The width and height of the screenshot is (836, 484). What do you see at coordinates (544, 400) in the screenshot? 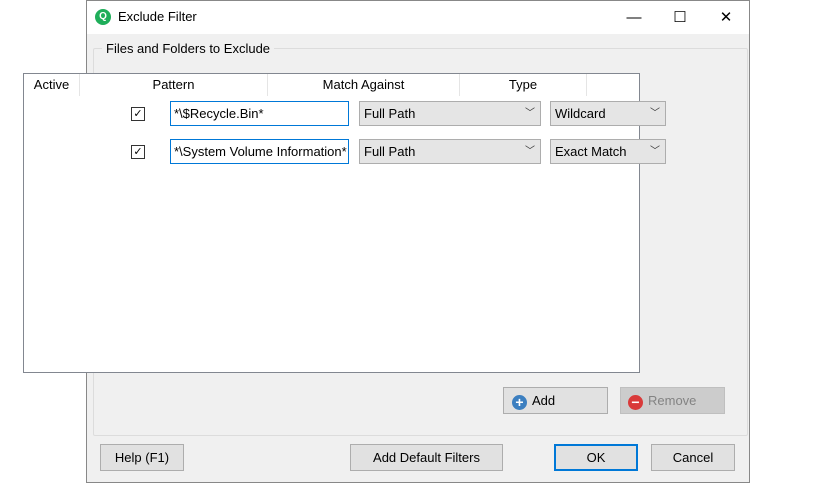
I see `add-label: Add` at bounding box center [544, 400].